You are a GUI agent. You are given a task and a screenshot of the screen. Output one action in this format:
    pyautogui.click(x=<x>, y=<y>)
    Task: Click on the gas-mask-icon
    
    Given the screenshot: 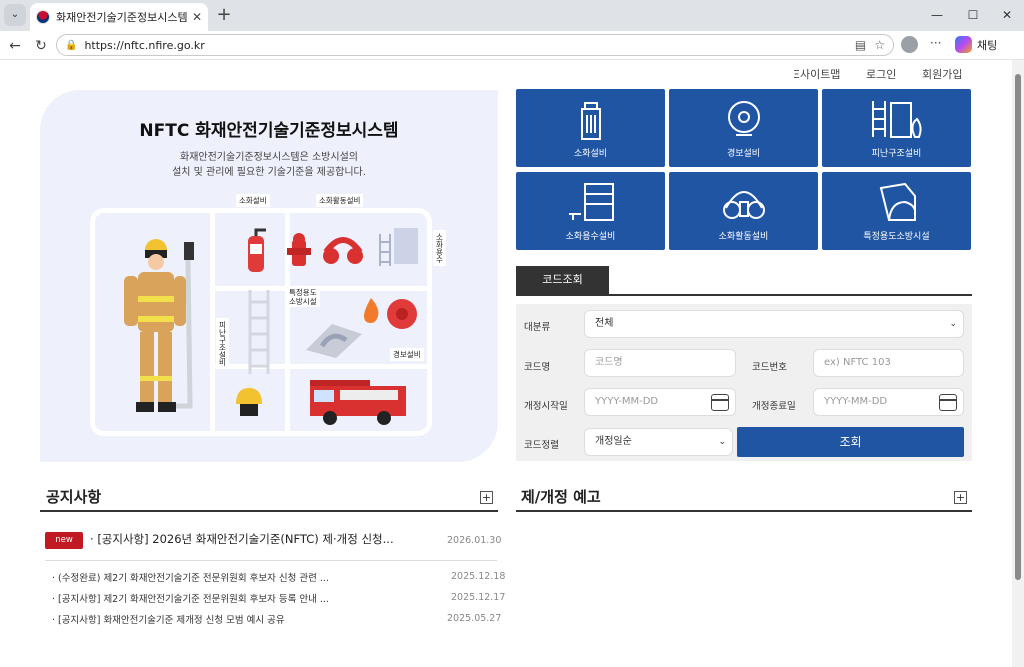 What is the action you would take?
    pyautogui.click(x=743, y=205)
    